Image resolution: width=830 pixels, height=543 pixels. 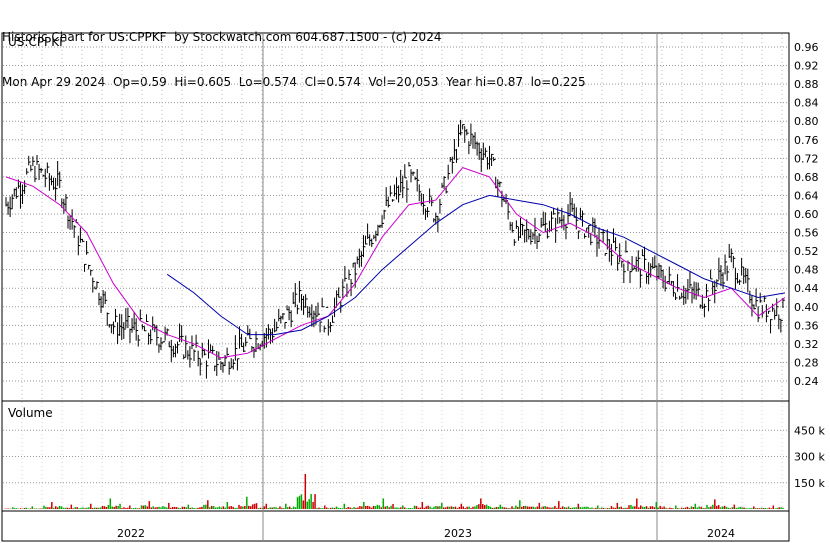 What do you see at coordinates (806, 270) in the screenshot?
I see `price-tick-label: 0.48` at bounding box center [806, 270].